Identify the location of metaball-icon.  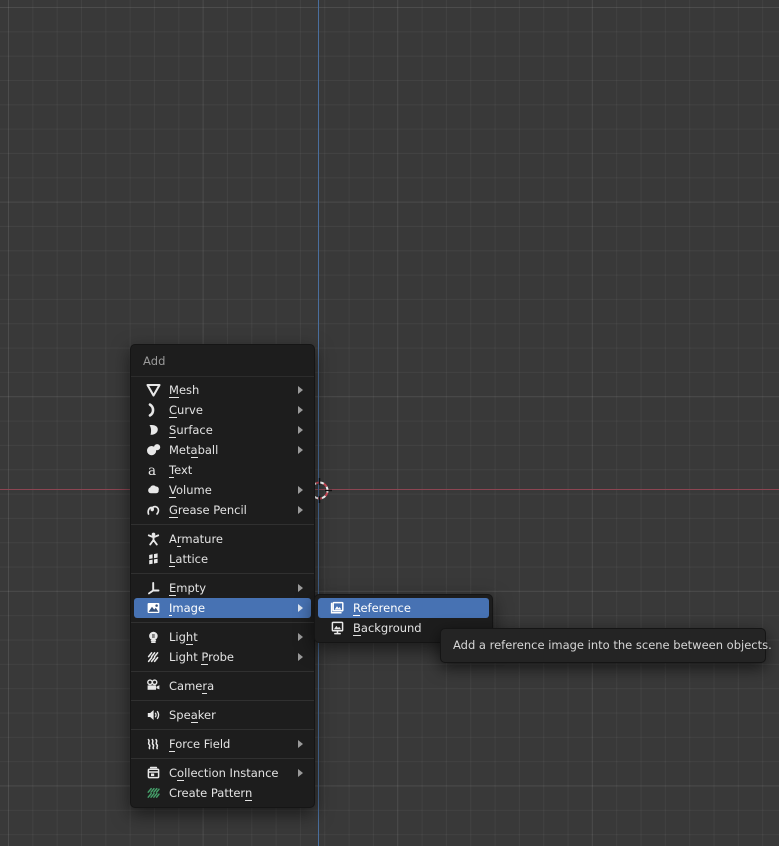
(153, 450).